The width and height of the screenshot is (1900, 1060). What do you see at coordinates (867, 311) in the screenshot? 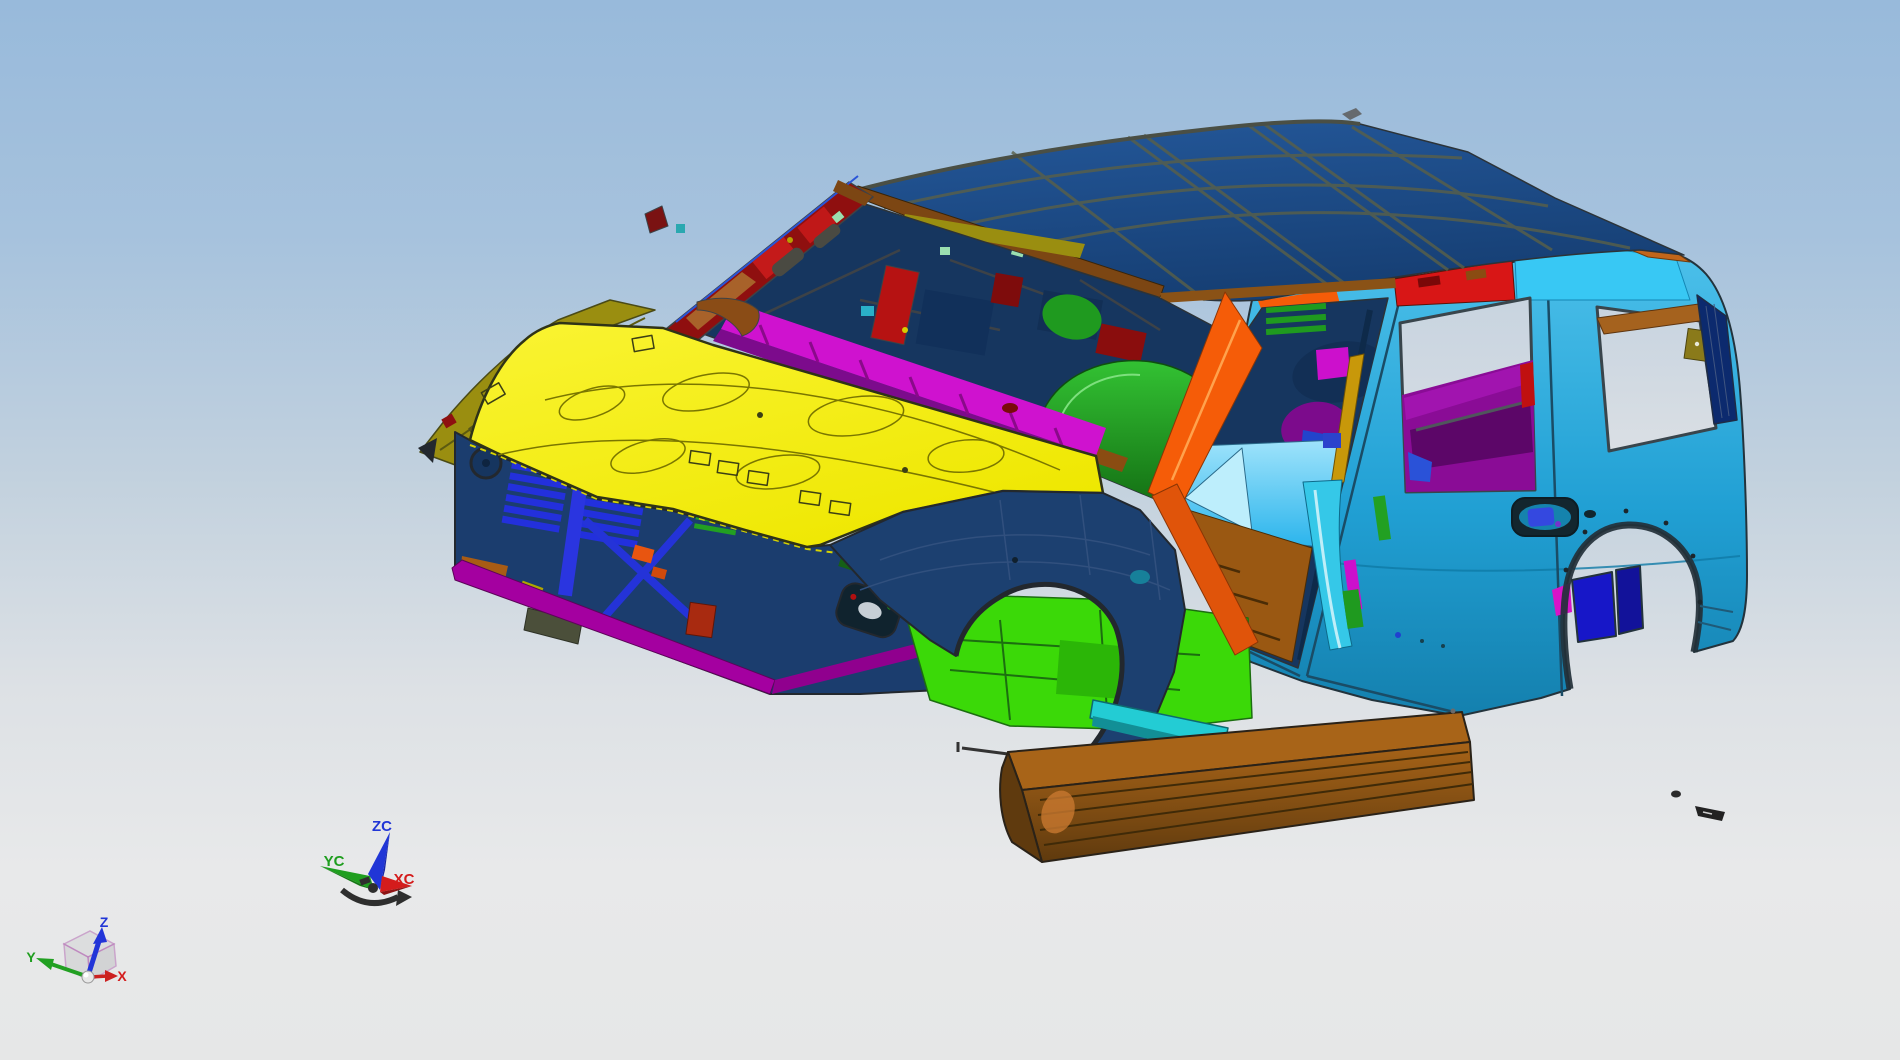
I see `cowl-cyan-chip` at bounding box center [867, 311].